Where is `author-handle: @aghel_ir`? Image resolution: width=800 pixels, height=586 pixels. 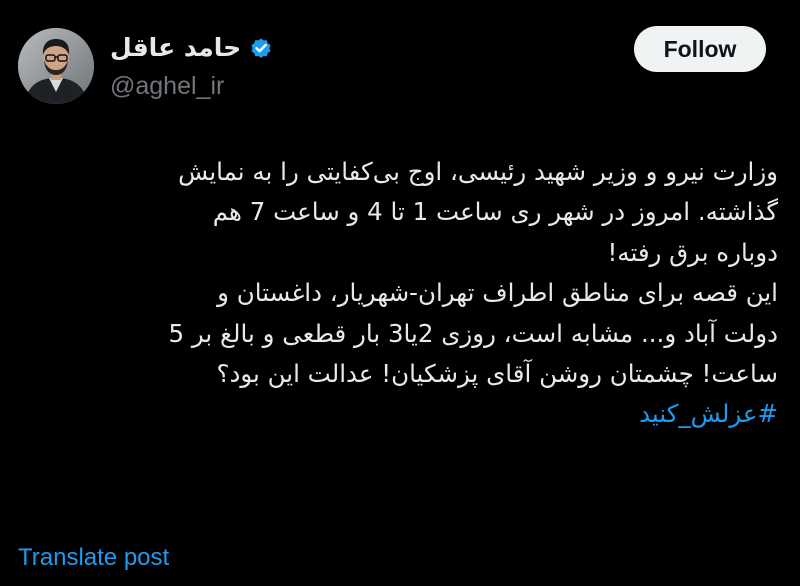 author-handle: @aghel_ir is located at coordinates (167, 86).